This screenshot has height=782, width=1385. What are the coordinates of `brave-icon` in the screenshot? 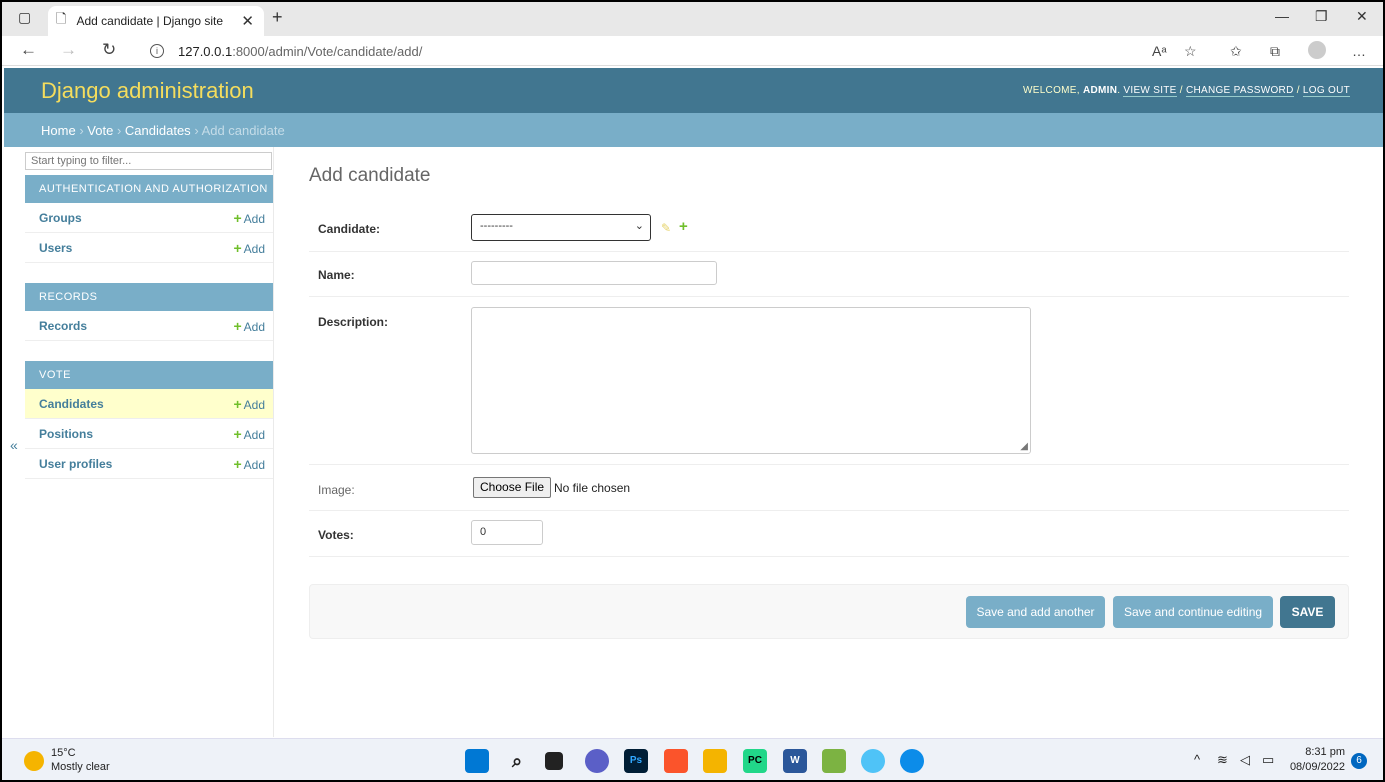 It's located at (676, 761).